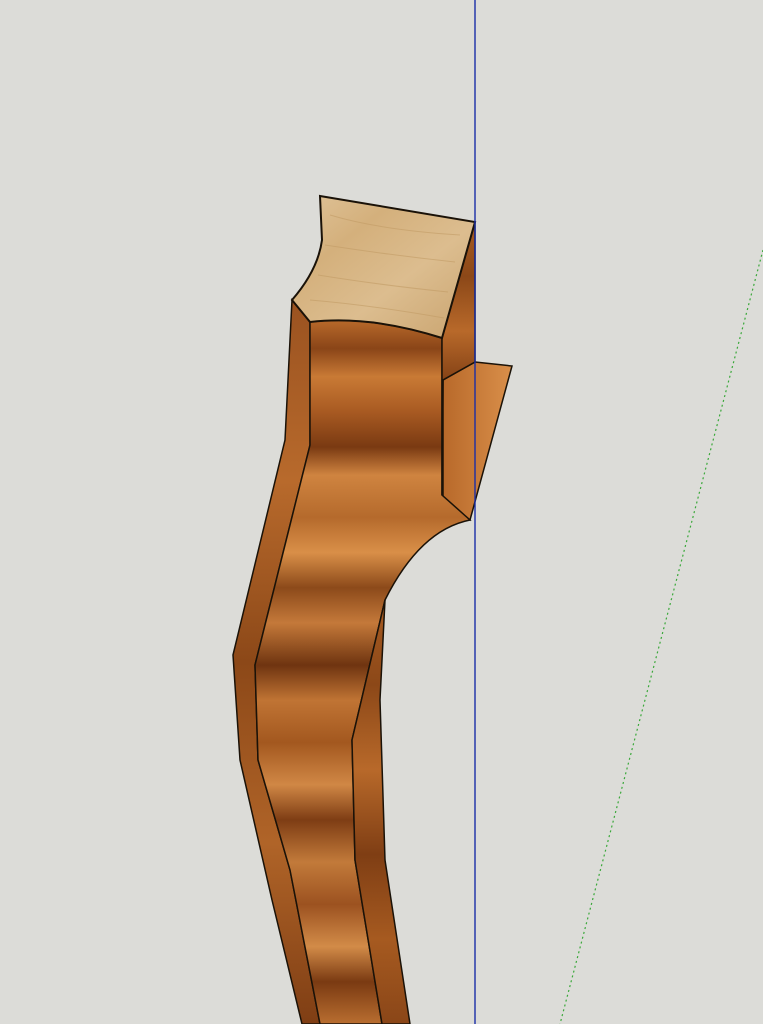 The image size is (763, 1024). Describe the element at coordinates (383, 267) in the screenshot. I see `end-grain-top-face` at that location.